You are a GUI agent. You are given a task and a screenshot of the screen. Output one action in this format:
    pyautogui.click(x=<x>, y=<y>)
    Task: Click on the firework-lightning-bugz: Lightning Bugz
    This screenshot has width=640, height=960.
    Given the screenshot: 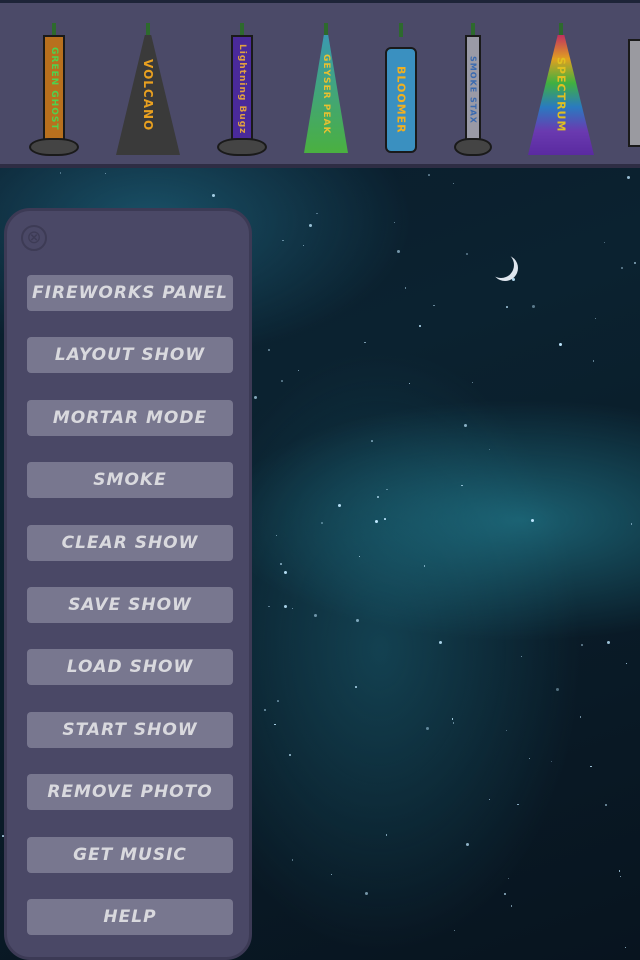 What is the action you would take?
    pyautogui.click(x=242, y=90)
    